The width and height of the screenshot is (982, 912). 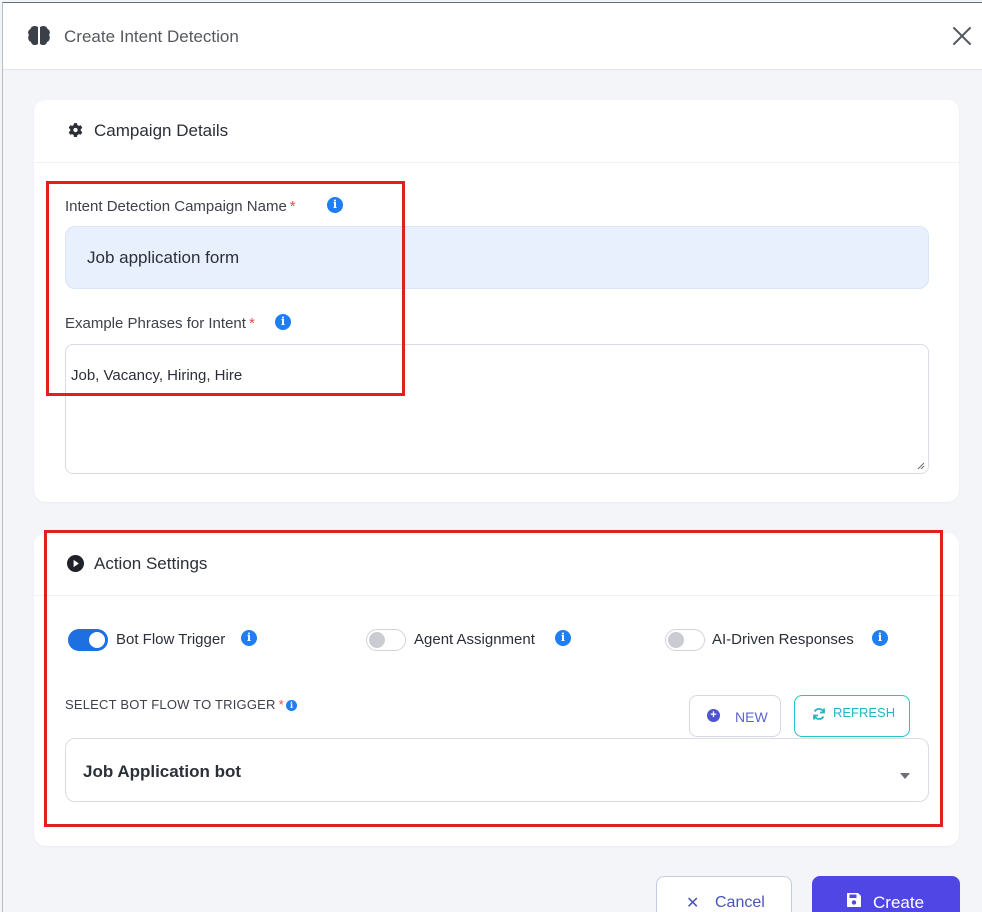 What do you see at coordinates (176, 206) in the screenshot?
I see `campaign-name-label-text: Intent Detection Campaign Name` at bounding box center [176, 206].